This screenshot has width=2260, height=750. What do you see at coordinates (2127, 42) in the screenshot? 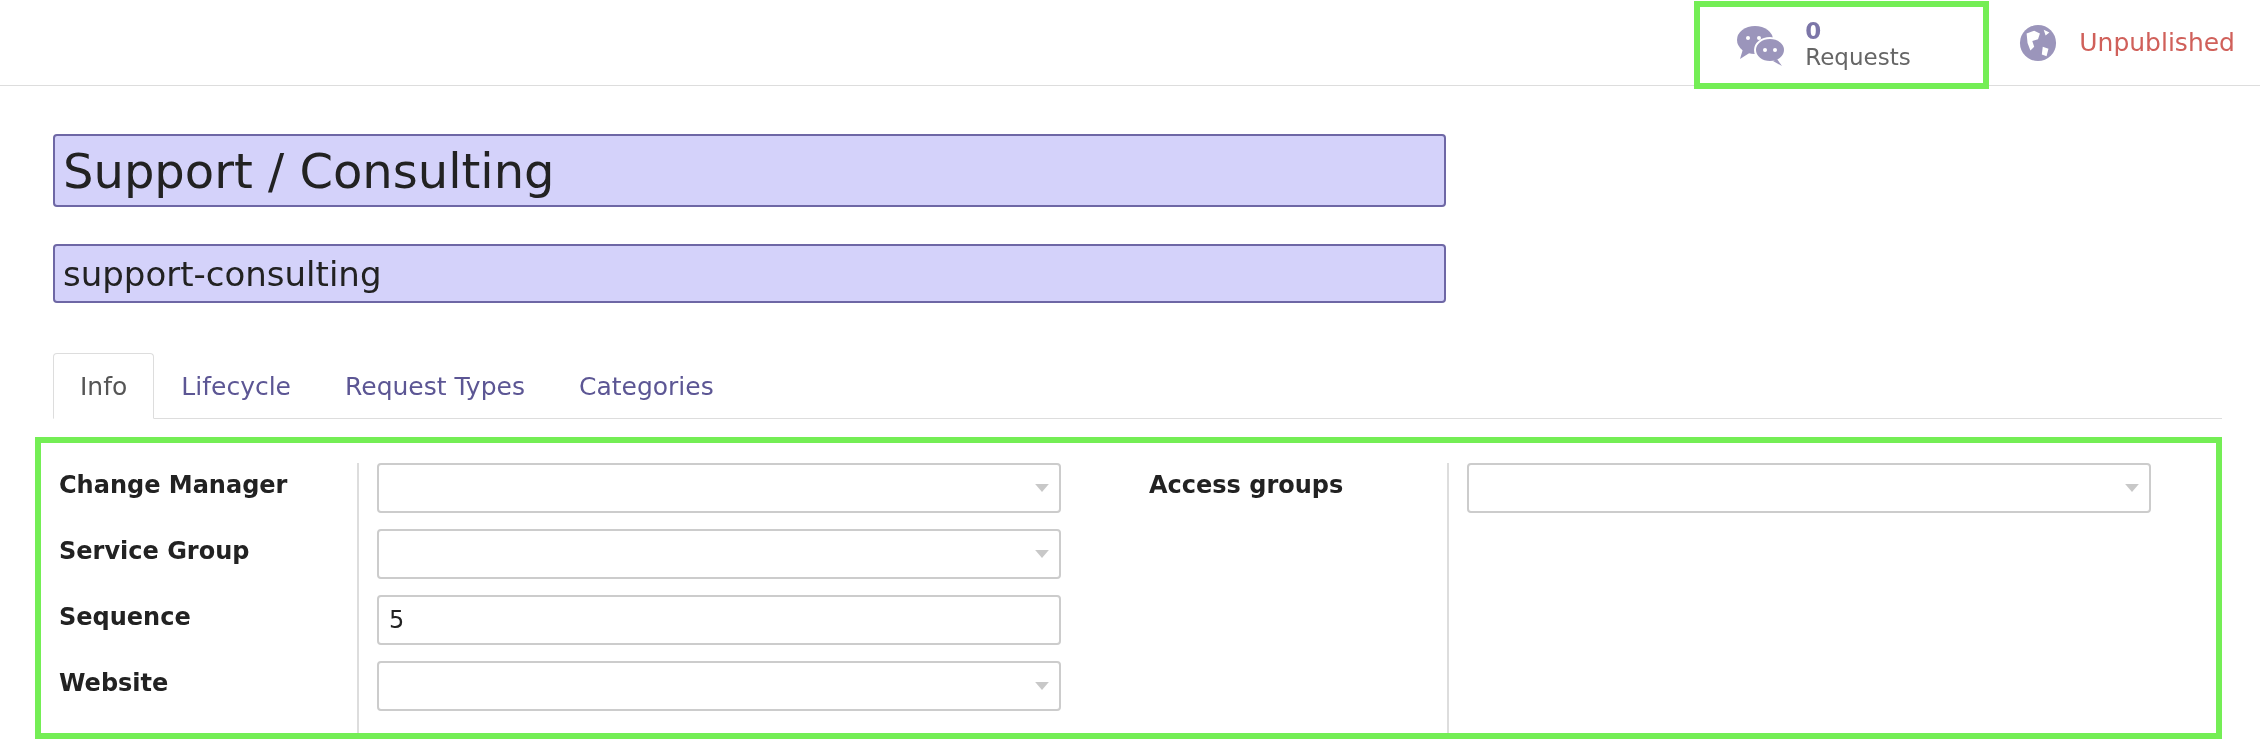
I see `publish-status-button: Unpublished` at bounding box center [2127, 42].